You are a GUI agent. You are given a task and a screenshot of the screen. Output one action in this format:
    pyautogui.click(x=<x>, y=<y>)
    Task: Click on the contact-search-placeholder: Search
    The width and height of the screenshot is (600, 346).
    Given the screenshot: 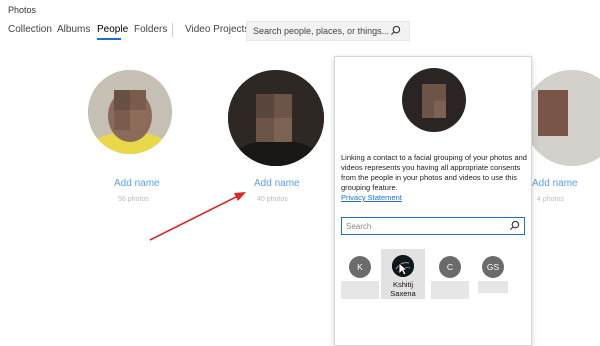 What is the action you would take?
    pyautogui.click(x=359, y=226)
    